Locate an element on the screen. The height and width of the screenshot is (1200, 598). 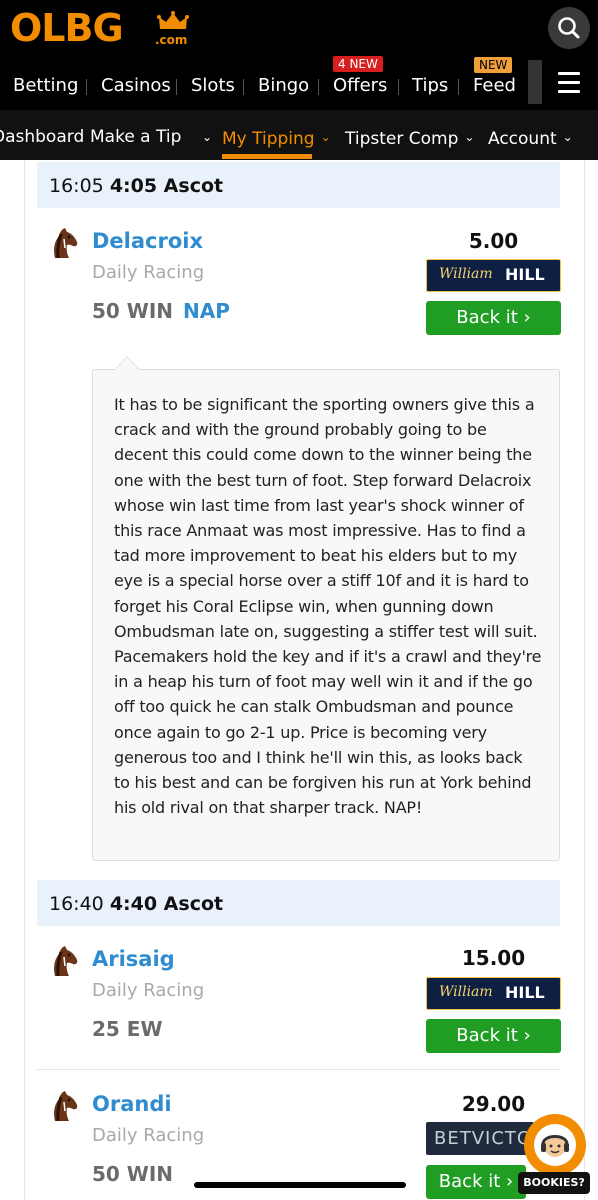
bookies-help-widget is located at coordinates (555, 1145).